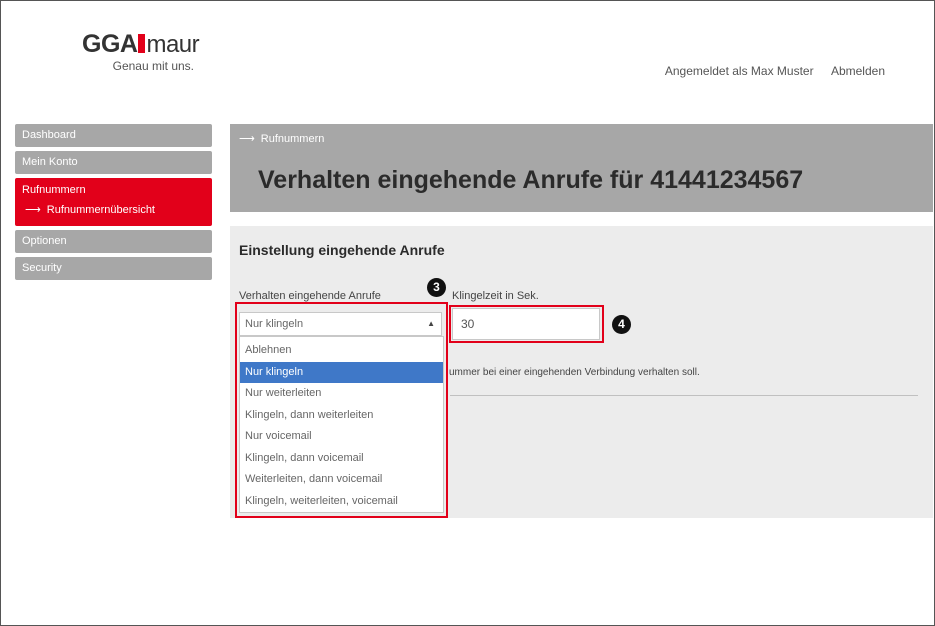  What do you see at coordinates (113, 135) in the screenshot?
I see `sidebar-item-dashboard: Dashboard` at bounding box center [113, 135].